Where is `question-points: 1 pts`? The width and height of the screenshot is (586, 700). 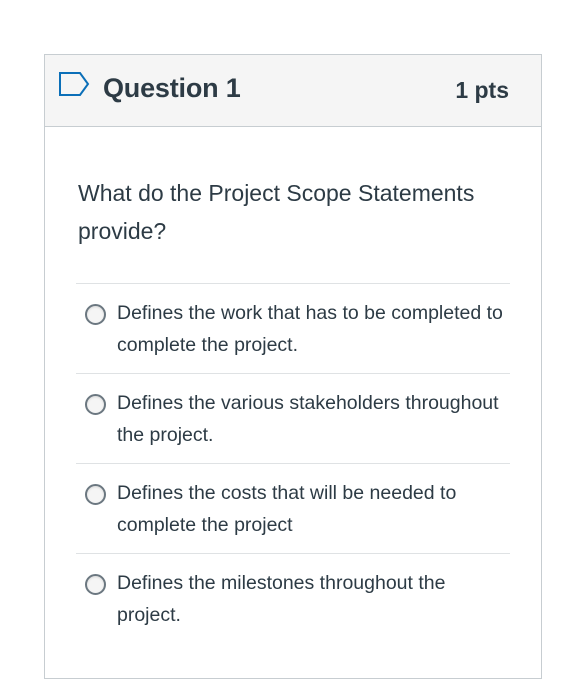
question-points: 1 pts is located at coordinates (482, 90).